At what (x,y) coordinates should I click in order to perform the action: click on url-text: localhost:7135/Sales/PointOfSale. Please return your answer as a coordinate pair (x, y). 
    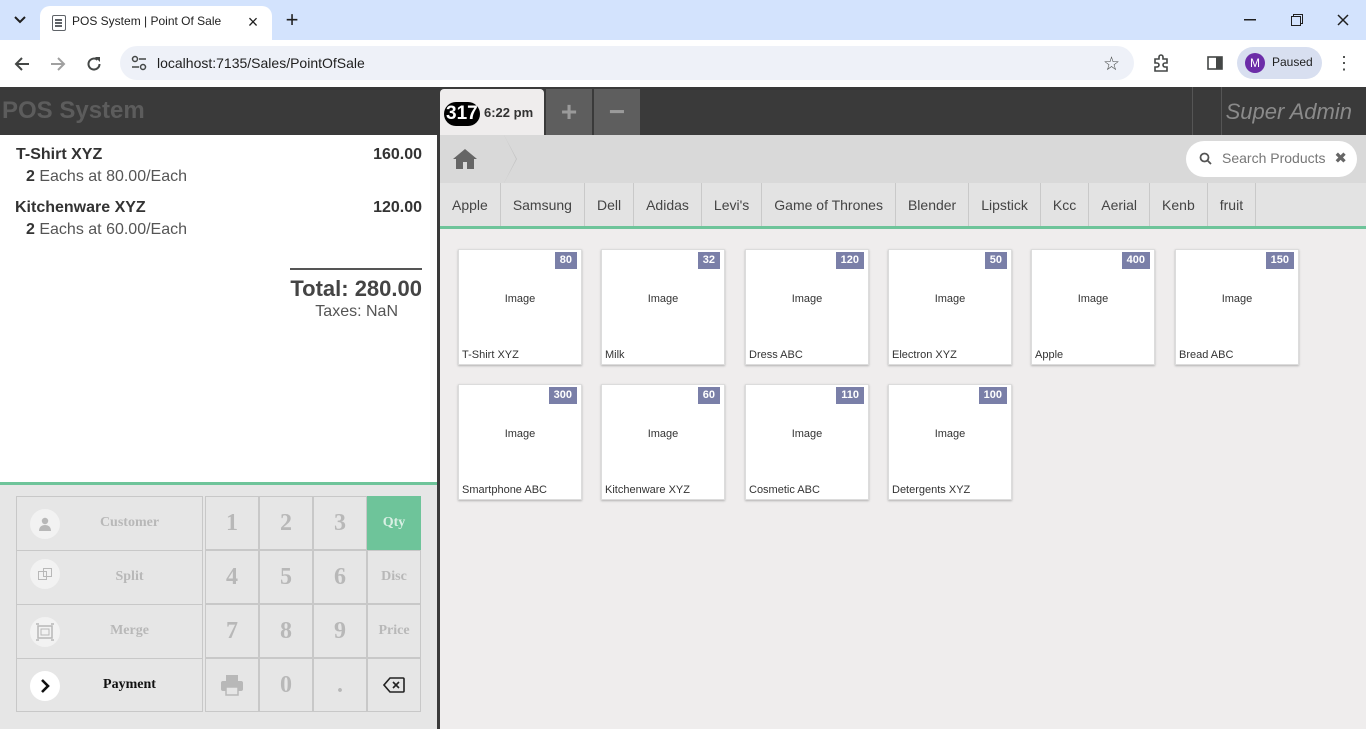
    Looking at the image, I should click on (261, 63).